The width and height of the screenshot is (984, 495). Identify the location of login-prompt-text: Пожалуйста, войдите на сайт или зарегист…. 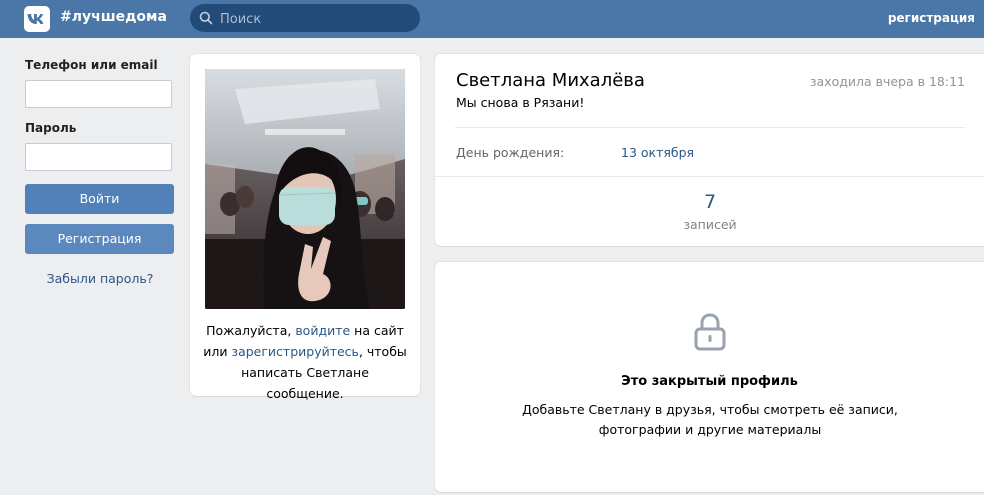
(305, 362).